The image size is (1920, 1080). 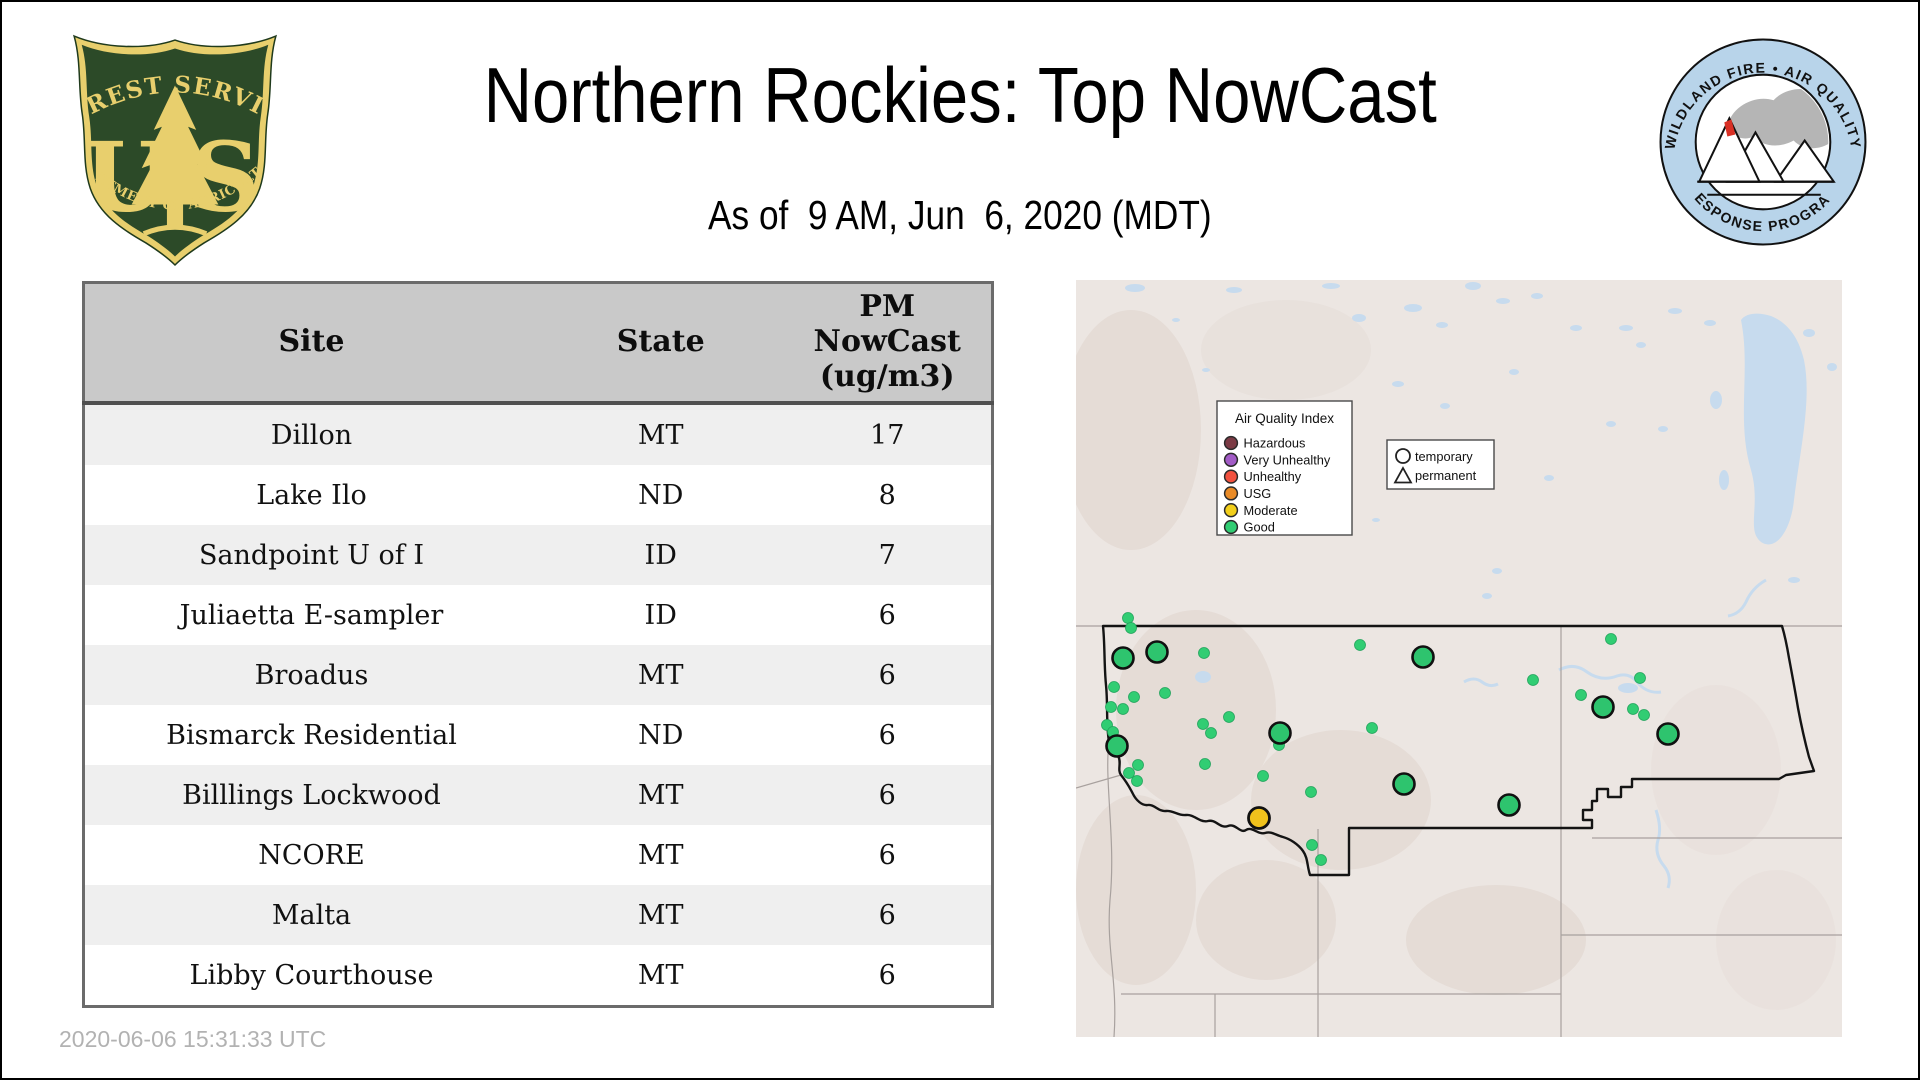 What do you see at coordinates (960, 215) in the screenshot?
I see `page-subtitle: As of 9 AM, Jun 6, 2020 (MDT)` at bounding box center [960, 215].